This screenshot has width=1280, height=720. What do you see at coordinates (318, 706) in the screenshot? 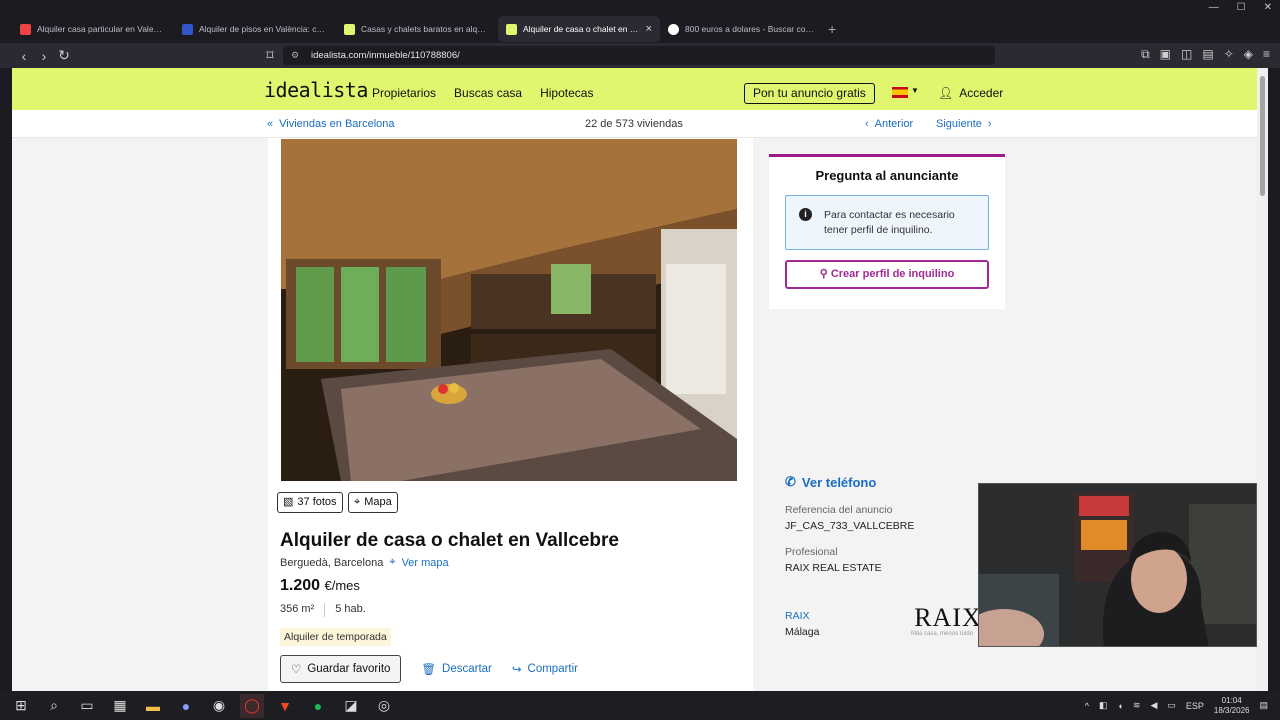
I see `spotify-icon: ●` at bounding box center [318, 706].